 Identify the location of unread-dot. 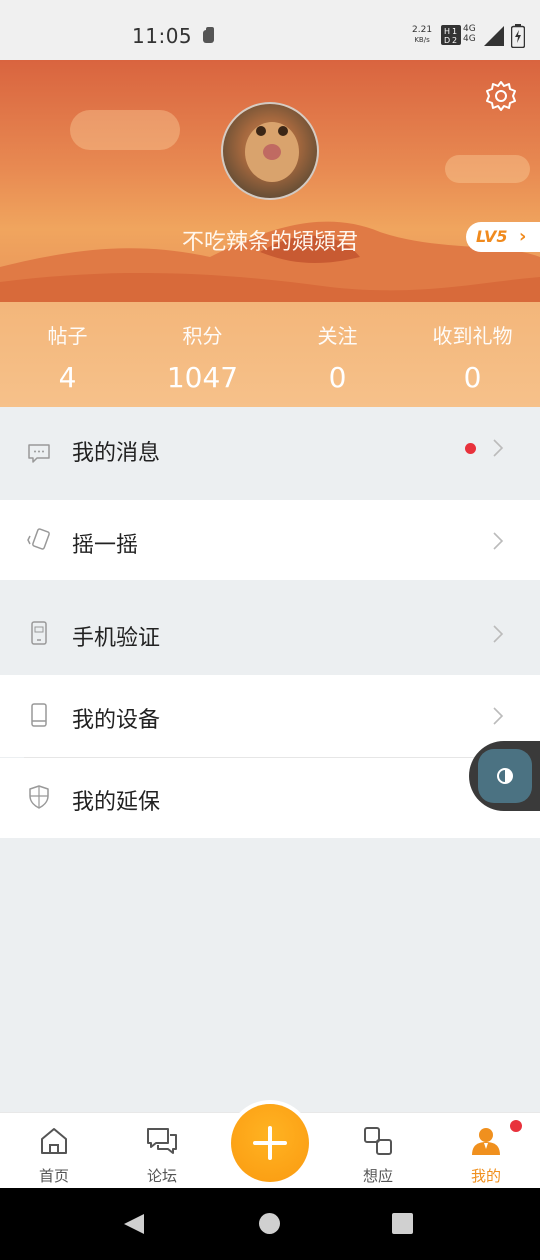
(470, 448).